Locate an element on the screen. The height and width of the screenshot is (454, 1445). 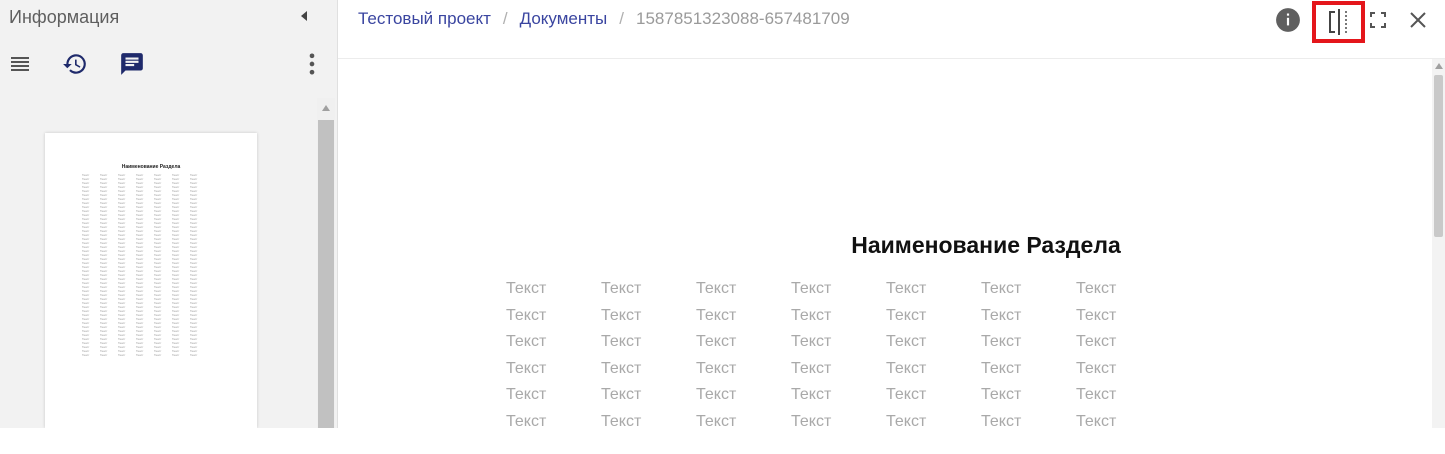
close-icon is located at coordinates (1418, 20).